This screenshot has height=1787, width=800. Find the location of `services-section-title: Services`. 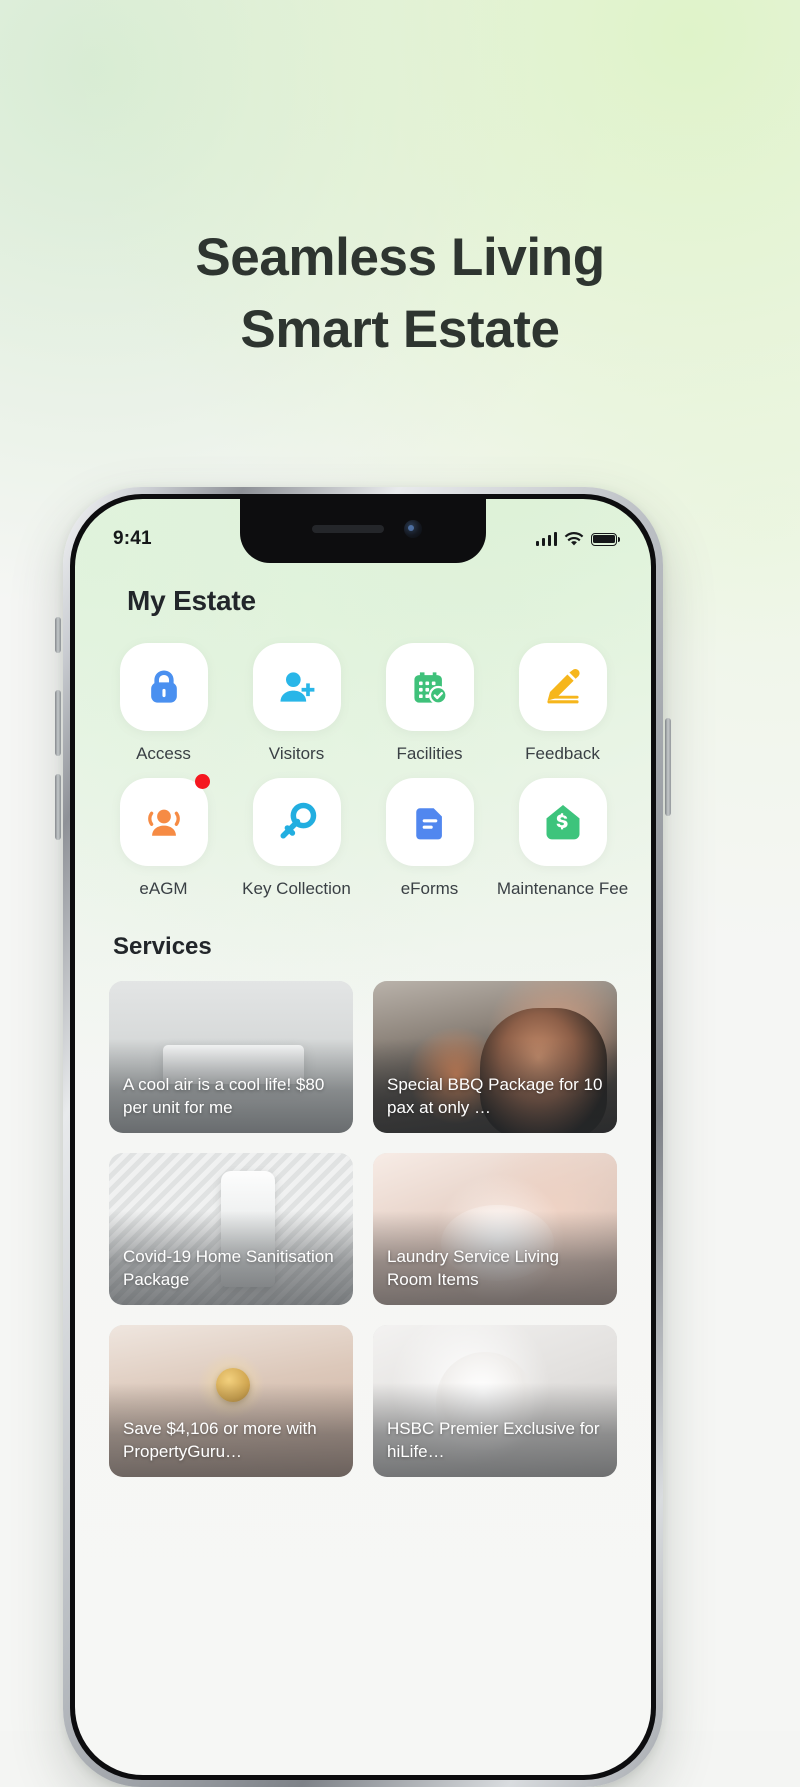

services-section-title: Services is located at coordinates (162, 946).